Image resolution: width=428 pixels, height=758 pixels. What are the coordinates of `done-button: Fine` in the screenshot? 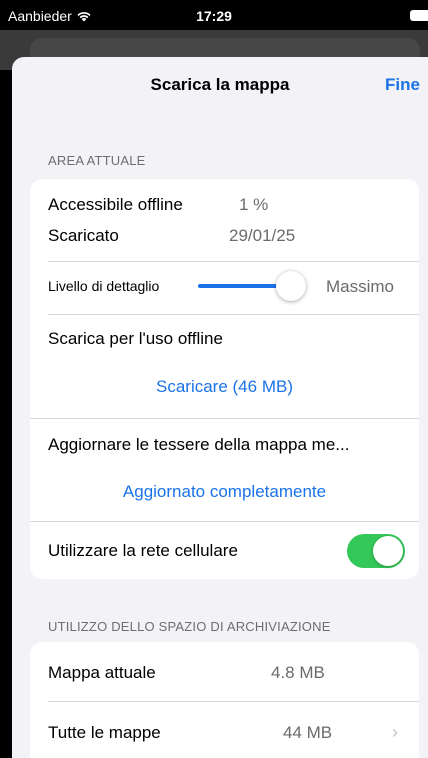 It's located at (402, 85).